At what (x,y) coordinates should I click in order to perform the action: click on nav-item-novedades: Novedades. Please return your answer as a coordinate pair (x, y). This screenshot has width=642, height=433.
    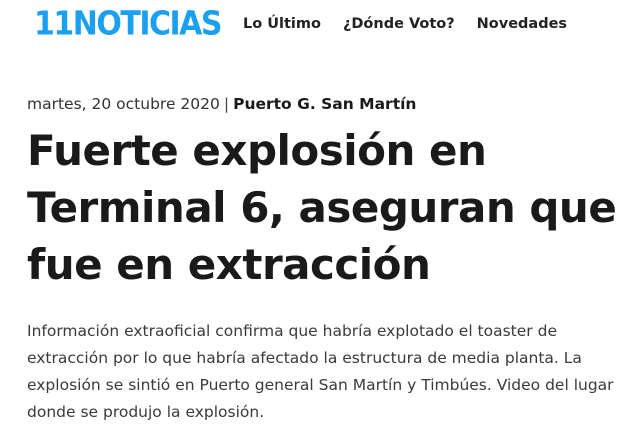
    Looking at the image, I should click on (522, 24).